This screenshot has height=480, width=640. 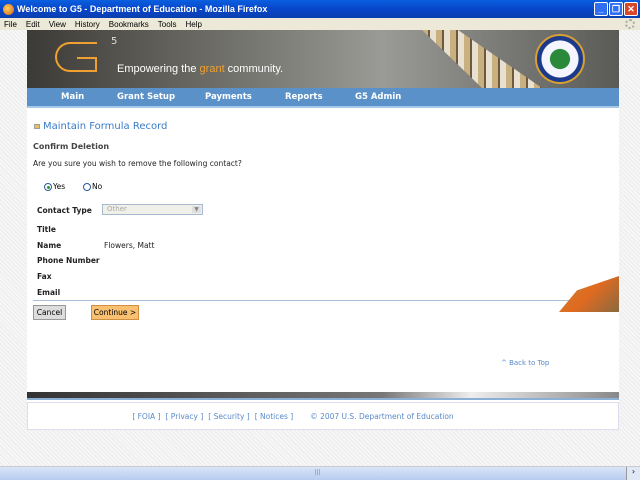 I want to click on menu-edit: Edit, so click(x=33, y=24).